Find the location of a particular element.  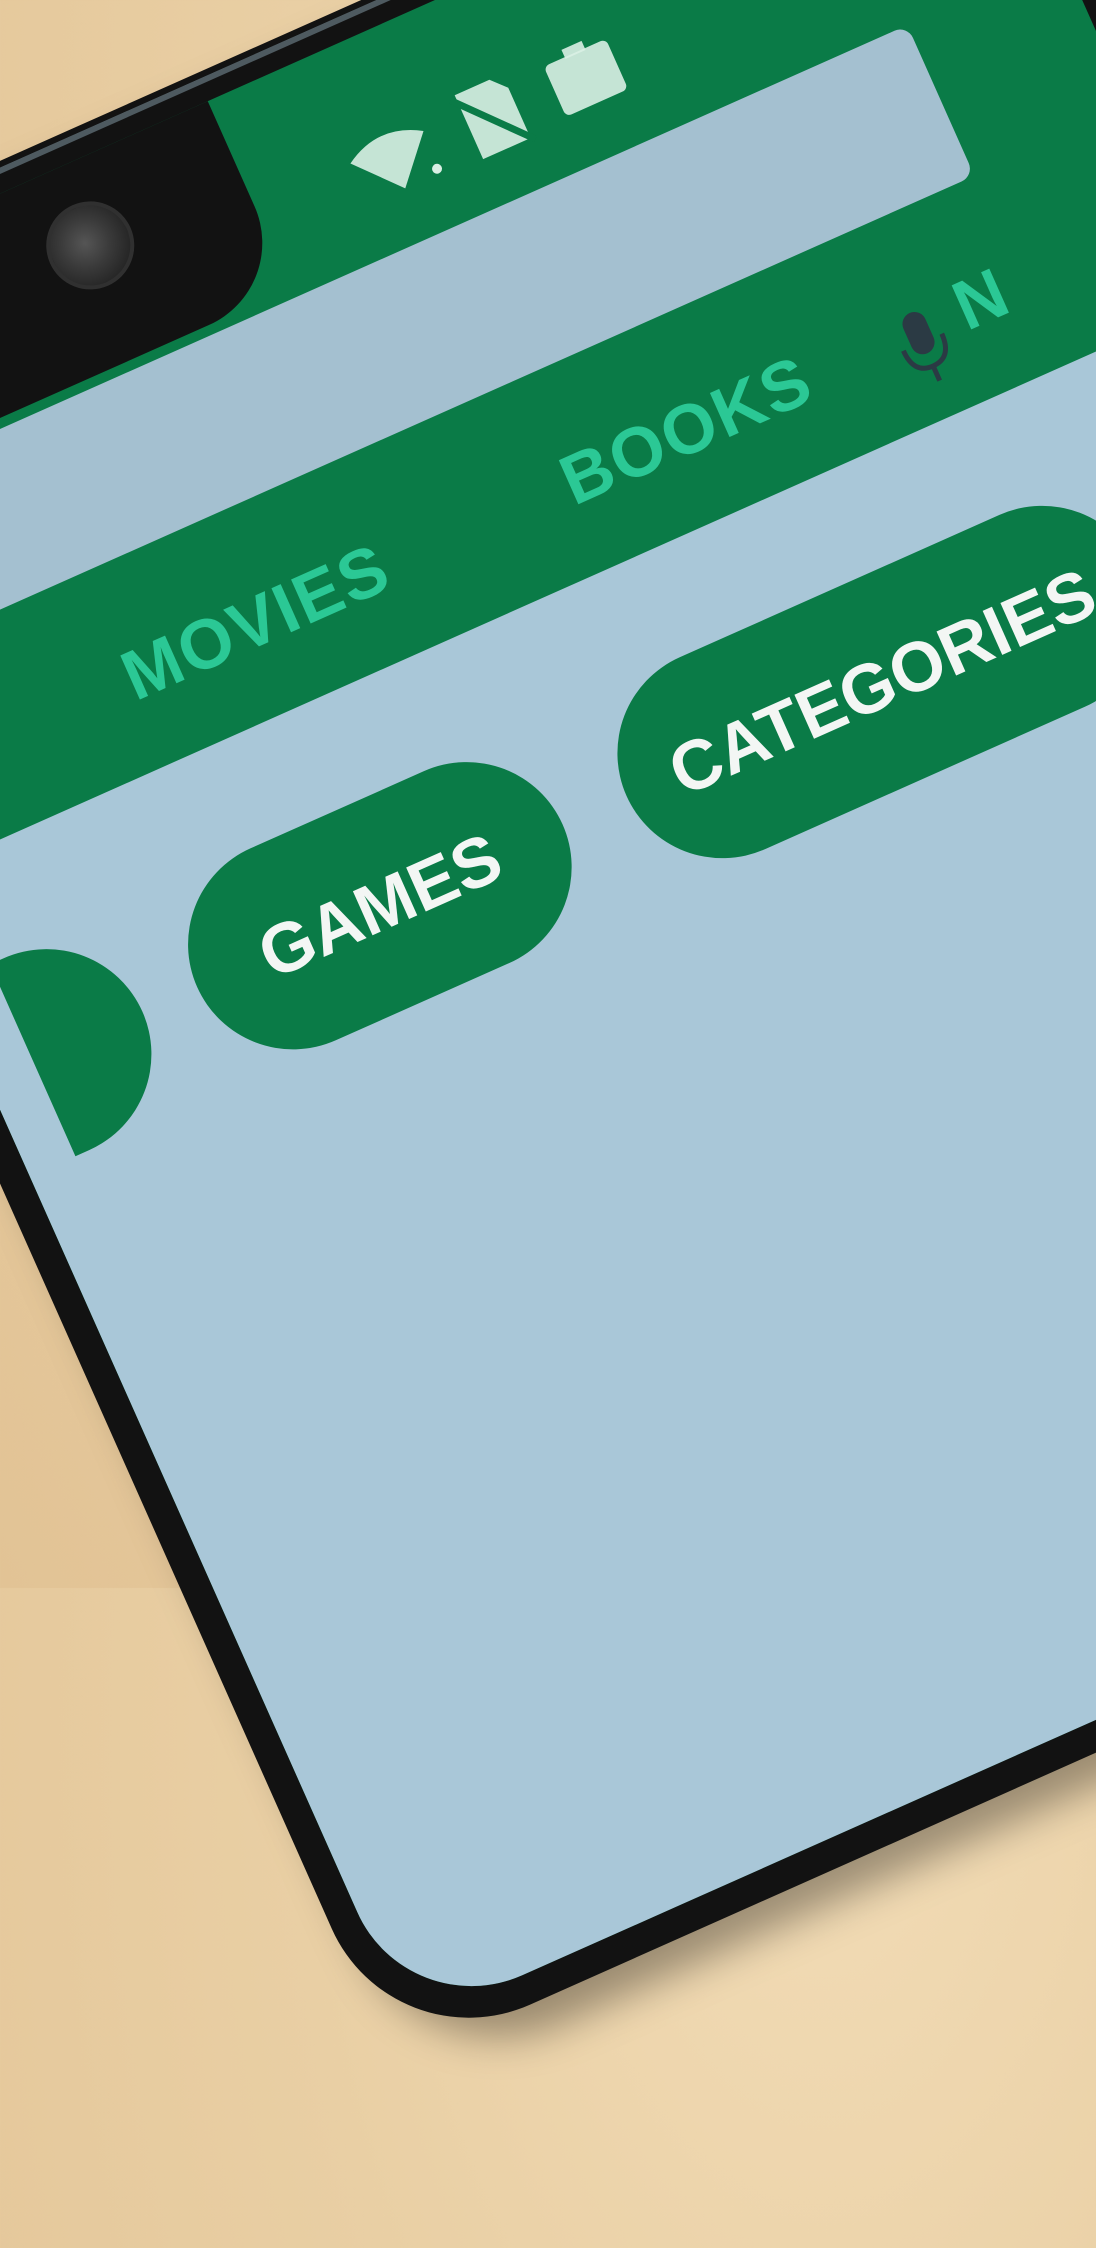

tab-apps-partial: S is located at coordinates (2, 750).